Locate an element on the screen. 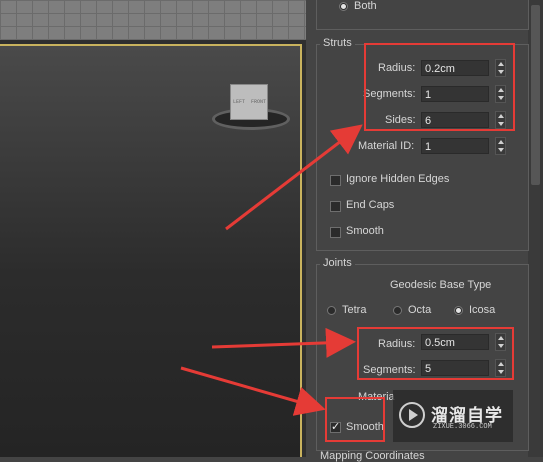 This screenshot has width=543, height=462. scrollbar-thumb is located at coordinates (535, 95).